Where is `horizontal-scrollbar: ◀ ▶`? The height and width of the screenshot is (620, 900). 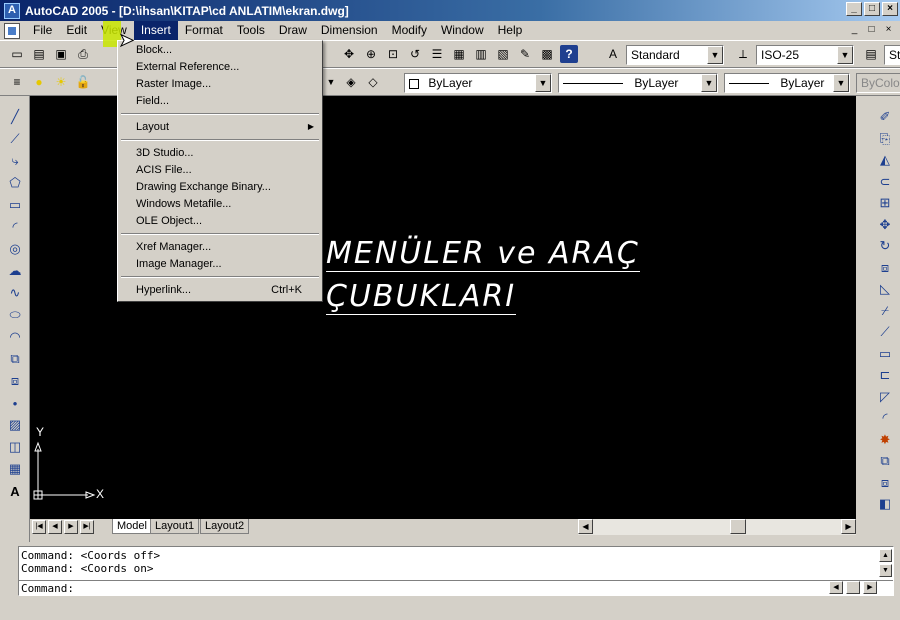
horizontal-scrollbar: ◀ ▶ is located at coordinates (717, 527).